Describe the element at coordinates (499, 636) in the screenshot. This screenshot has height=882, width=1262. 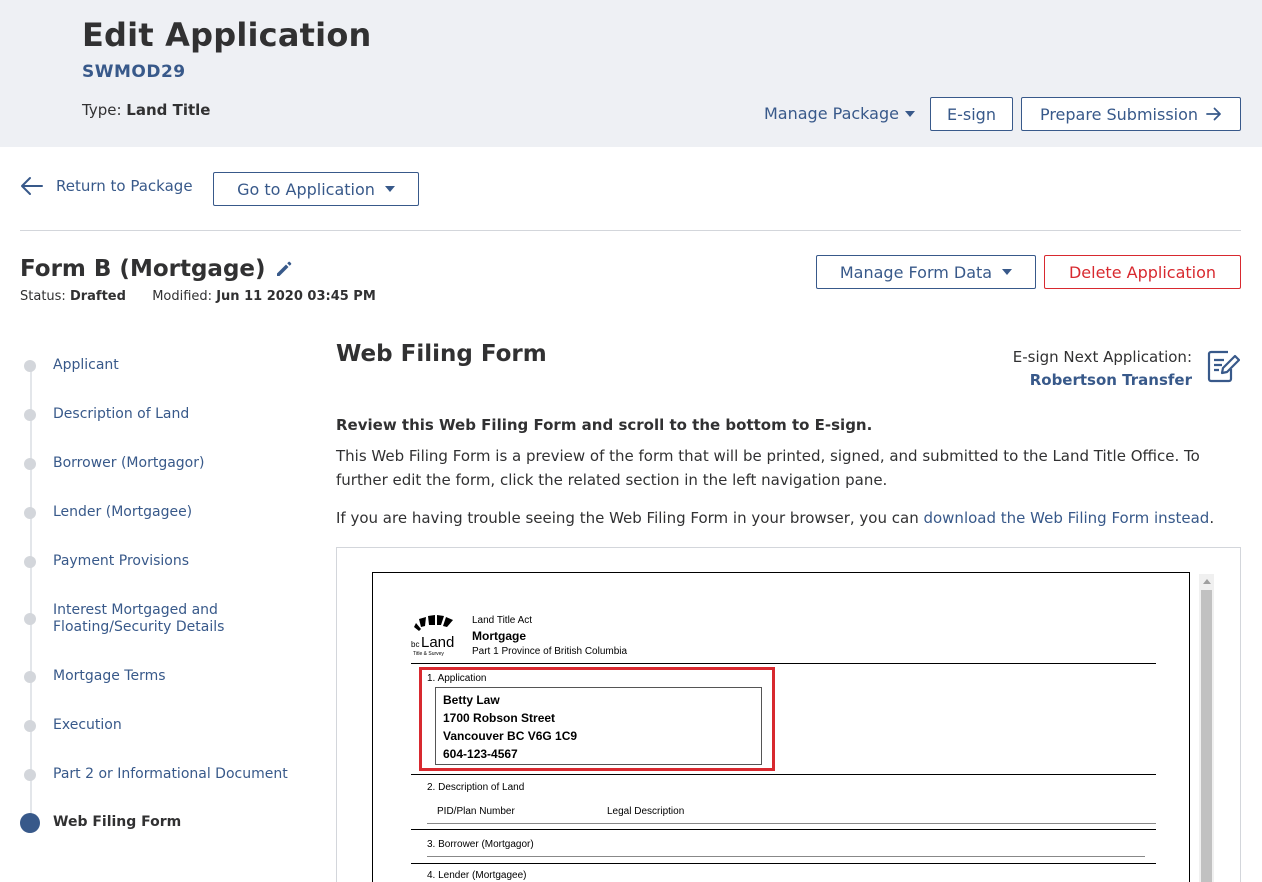
I see `document-form-name: Mortgage` at that location.